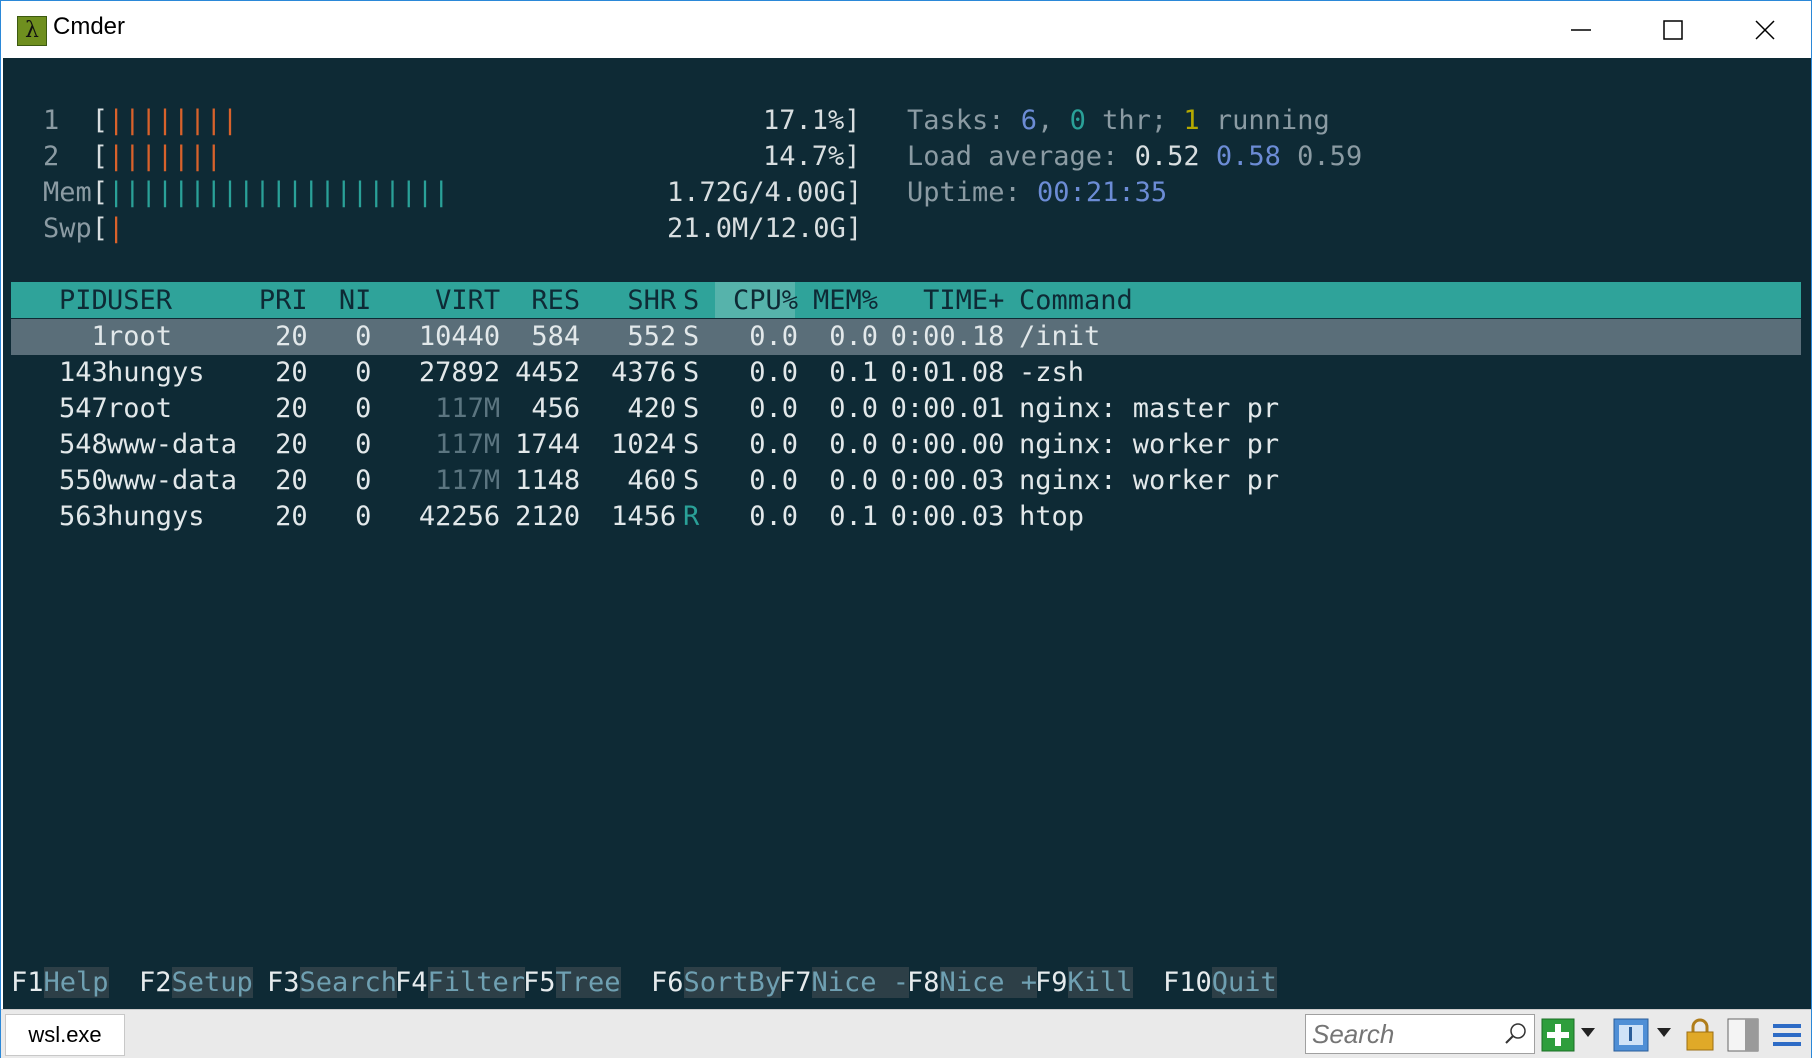 This screenshot has width=1812, height=1058. I want to click on mem-meter: Mem[|||||||||||||||||||||, so click(246, 192).